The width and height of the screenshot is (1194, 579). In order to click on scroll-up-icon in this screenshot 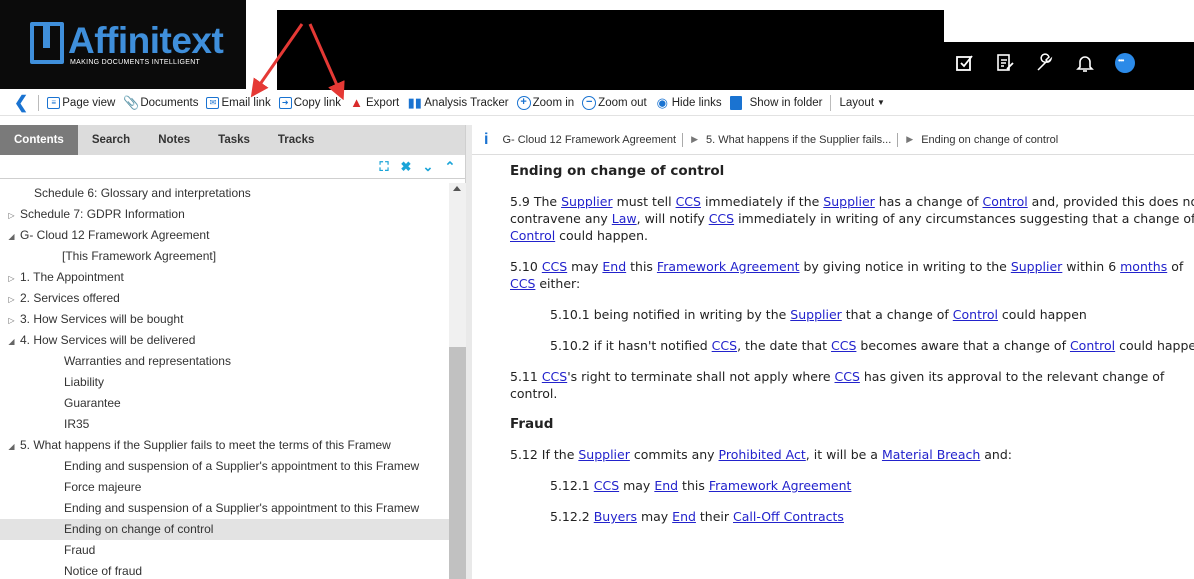, I will do `click(457, 188)`.